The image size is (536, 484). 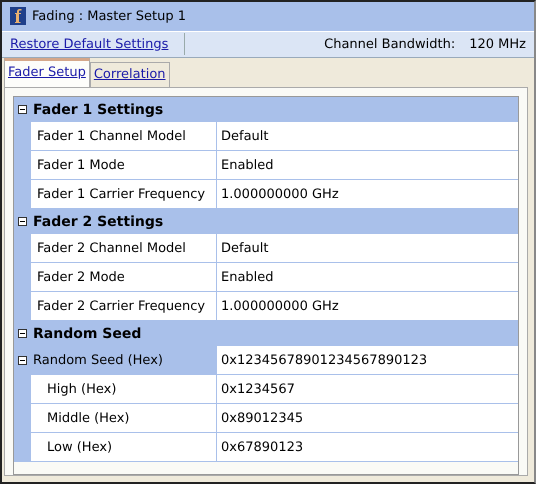 What do you see at coordinates (258, 389) in the screenshot?
I see `property-value: 0x1234567` at bounding box center [258, 389].